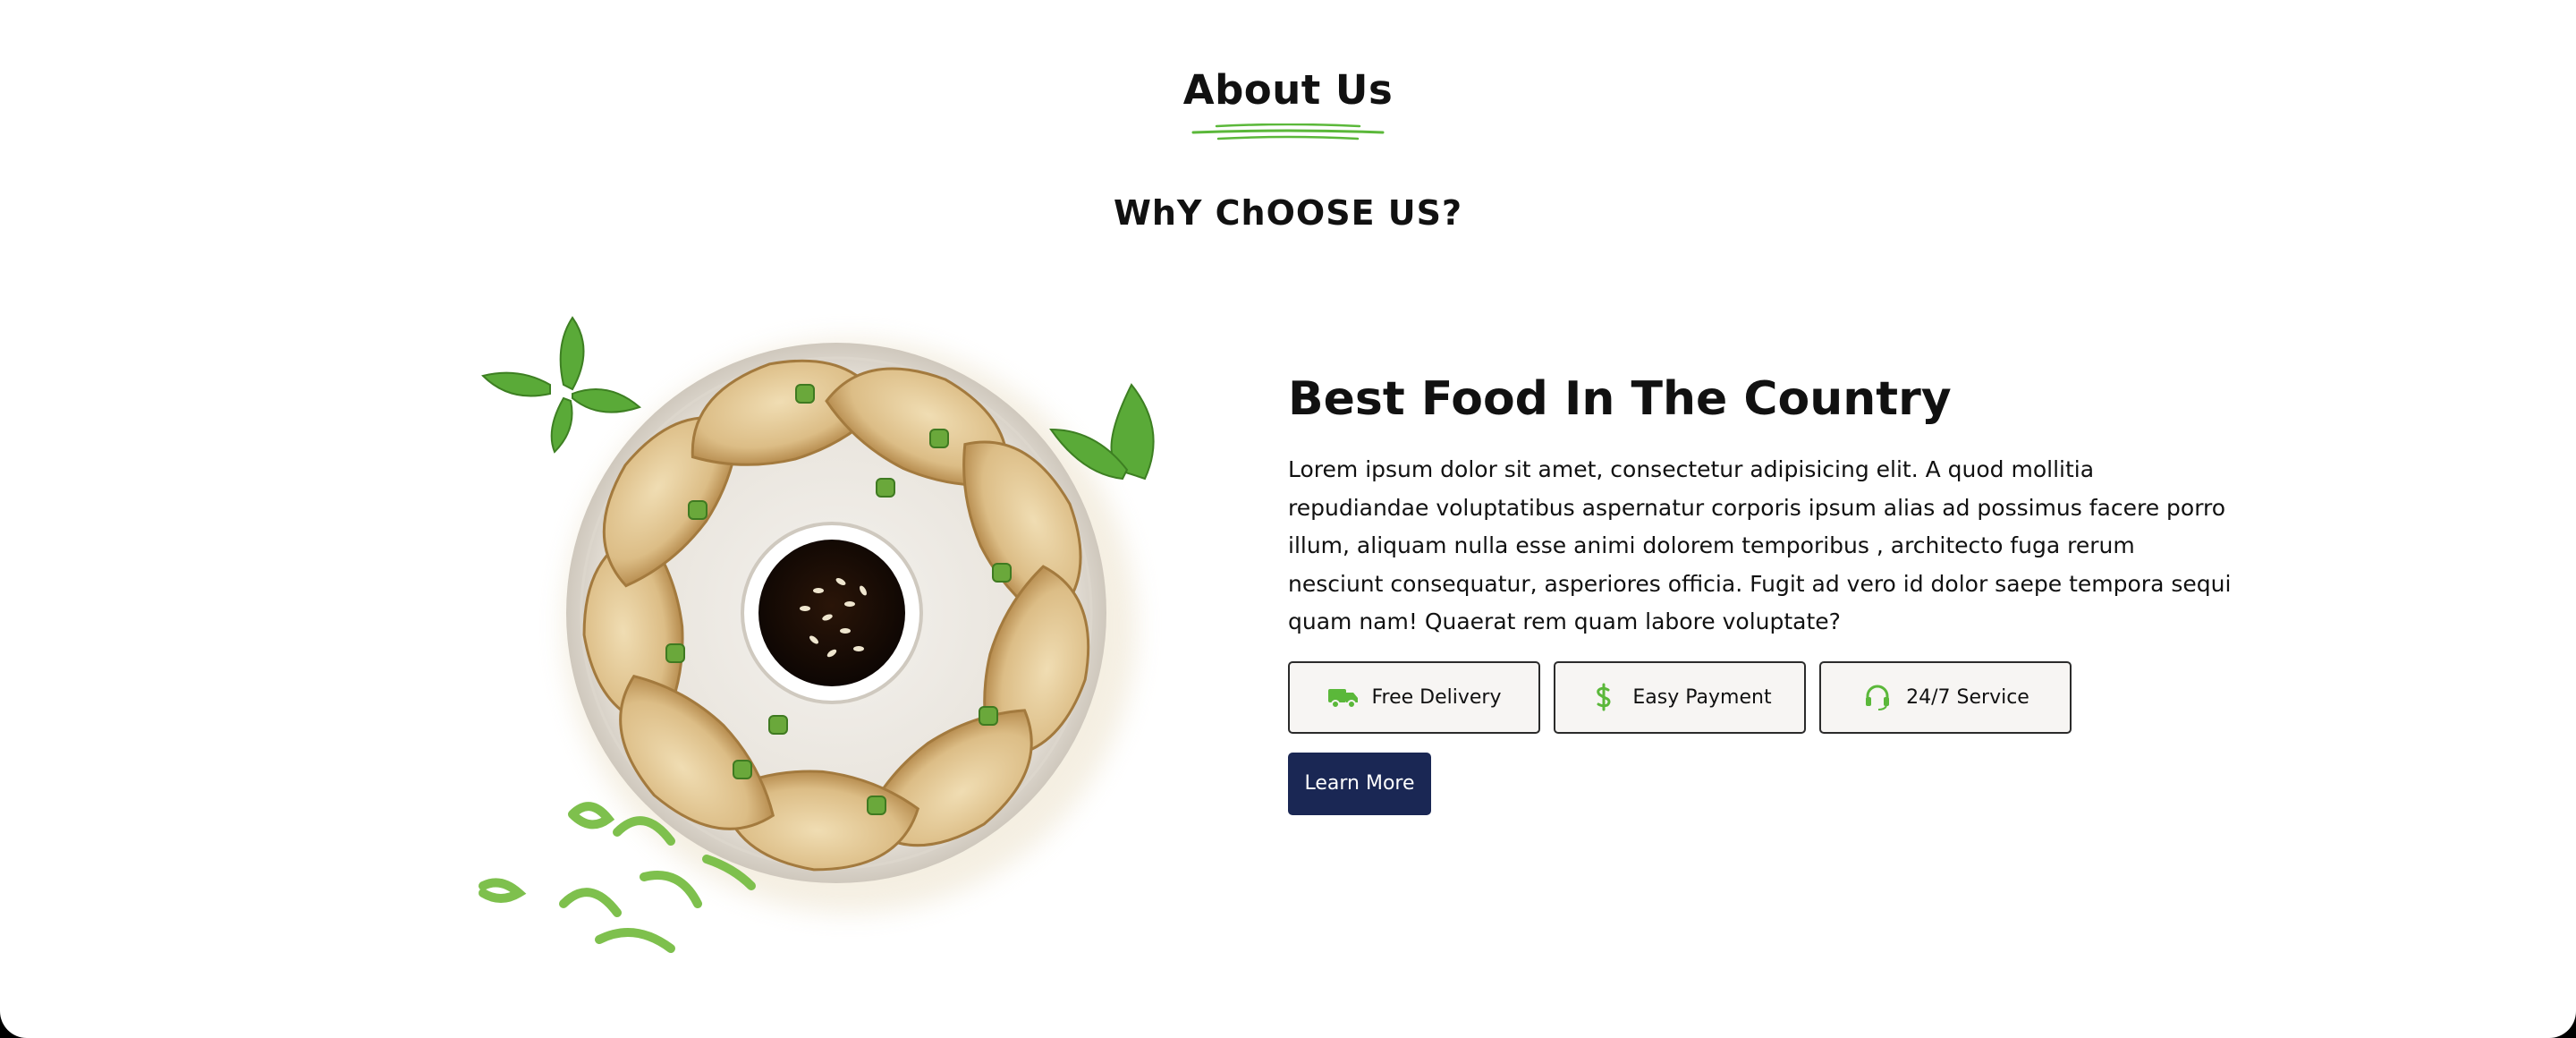 This screenshot has height=1038, width=2576. What do you see at coordinates (1436, 697) in the screenshot?
I see `feature-label: Free Delivery` at bounding box center [1436, 697].